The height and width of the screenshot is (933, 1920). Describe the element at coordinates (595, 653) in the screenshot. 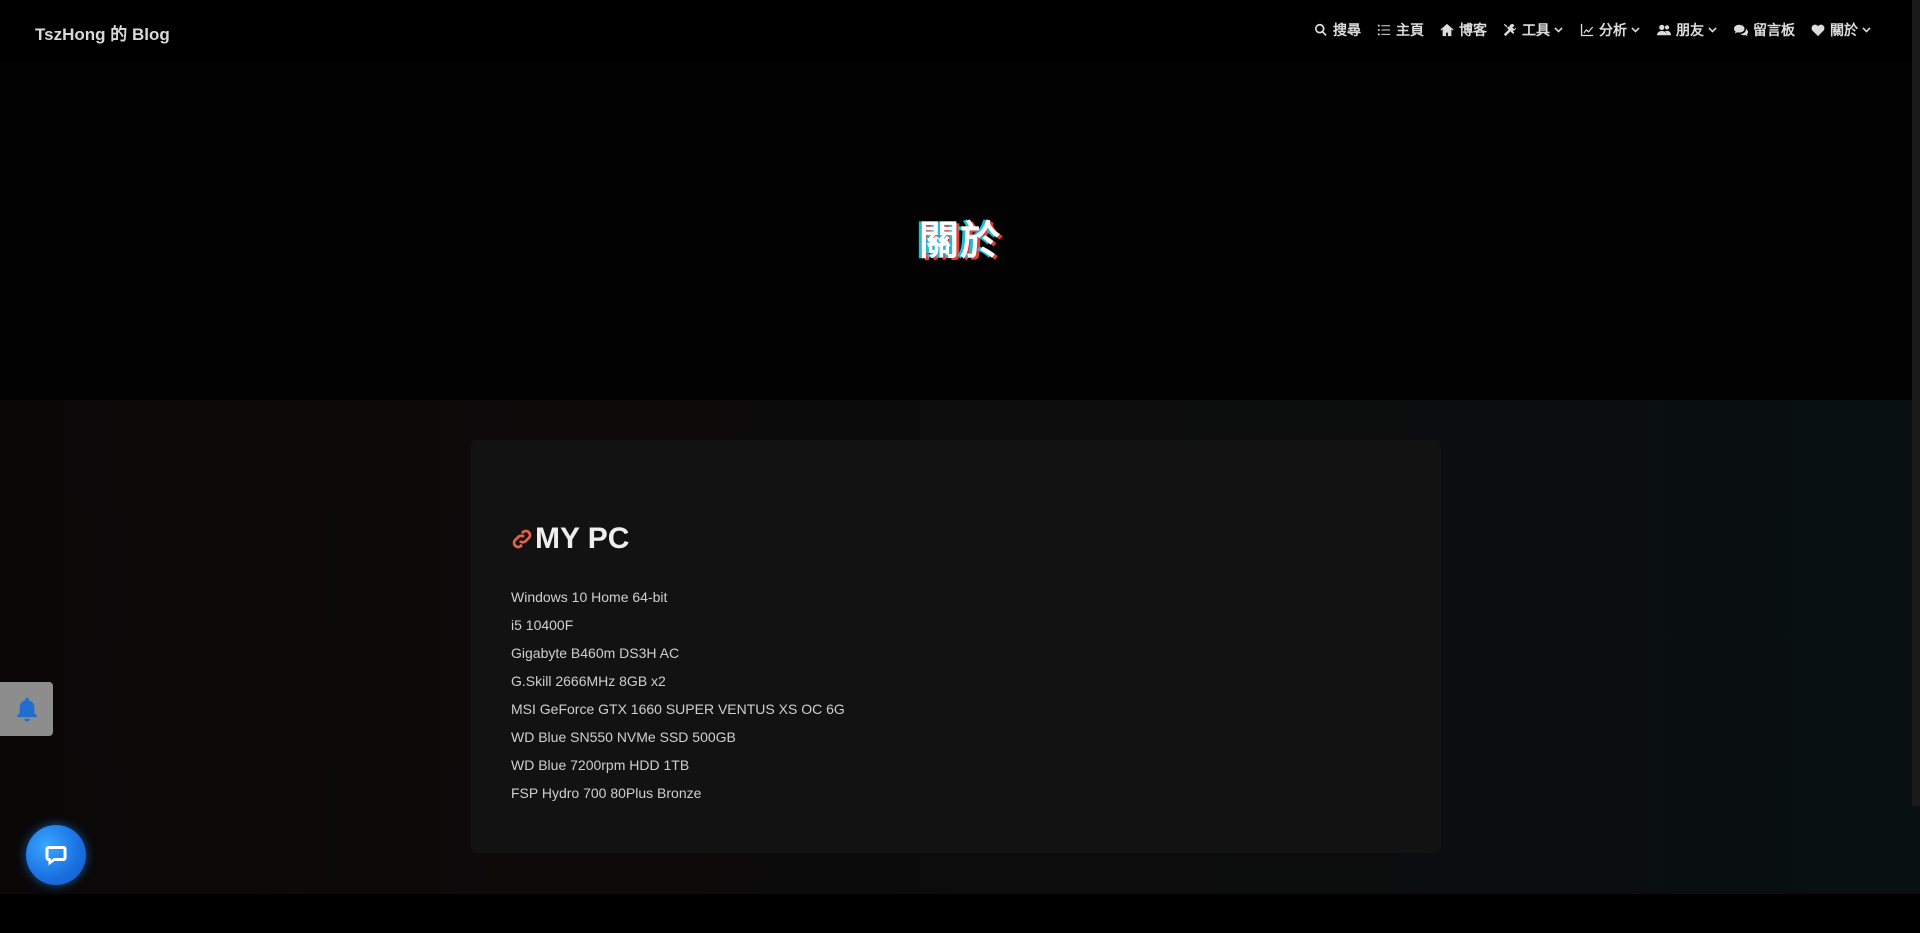

I see `list-item: Gigabyte B460m DS3H AC` at that location.